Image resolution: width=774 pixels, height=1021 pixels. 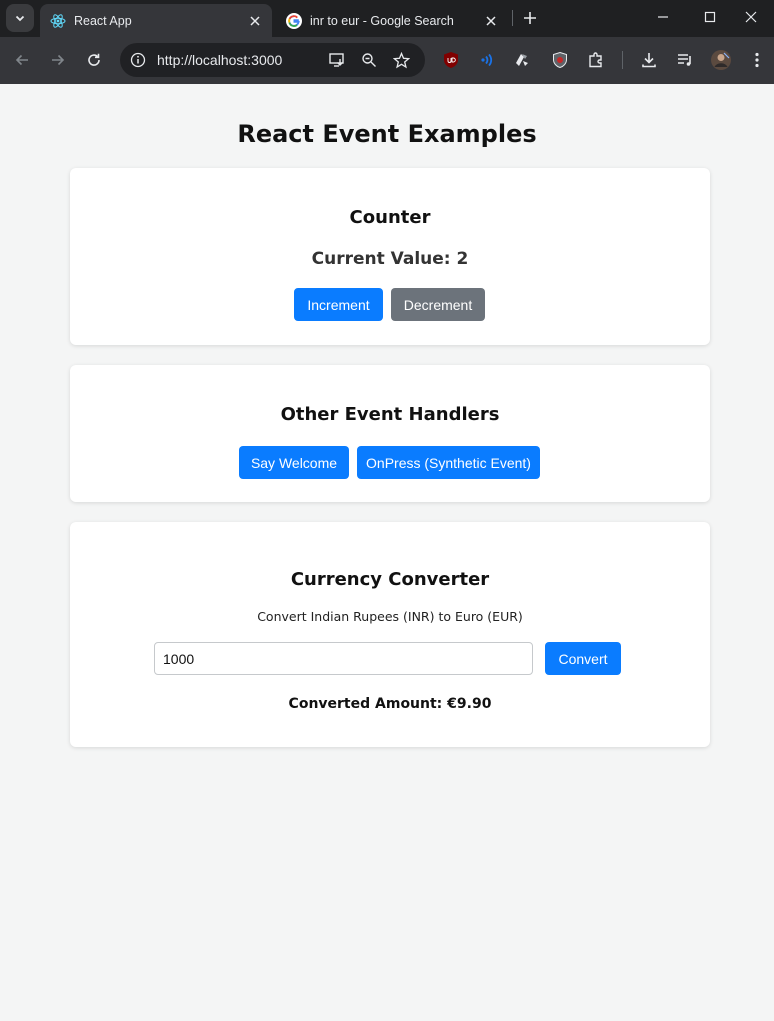 I want to click on currency-heading: Currency Converter, so click(x=390, y=579).